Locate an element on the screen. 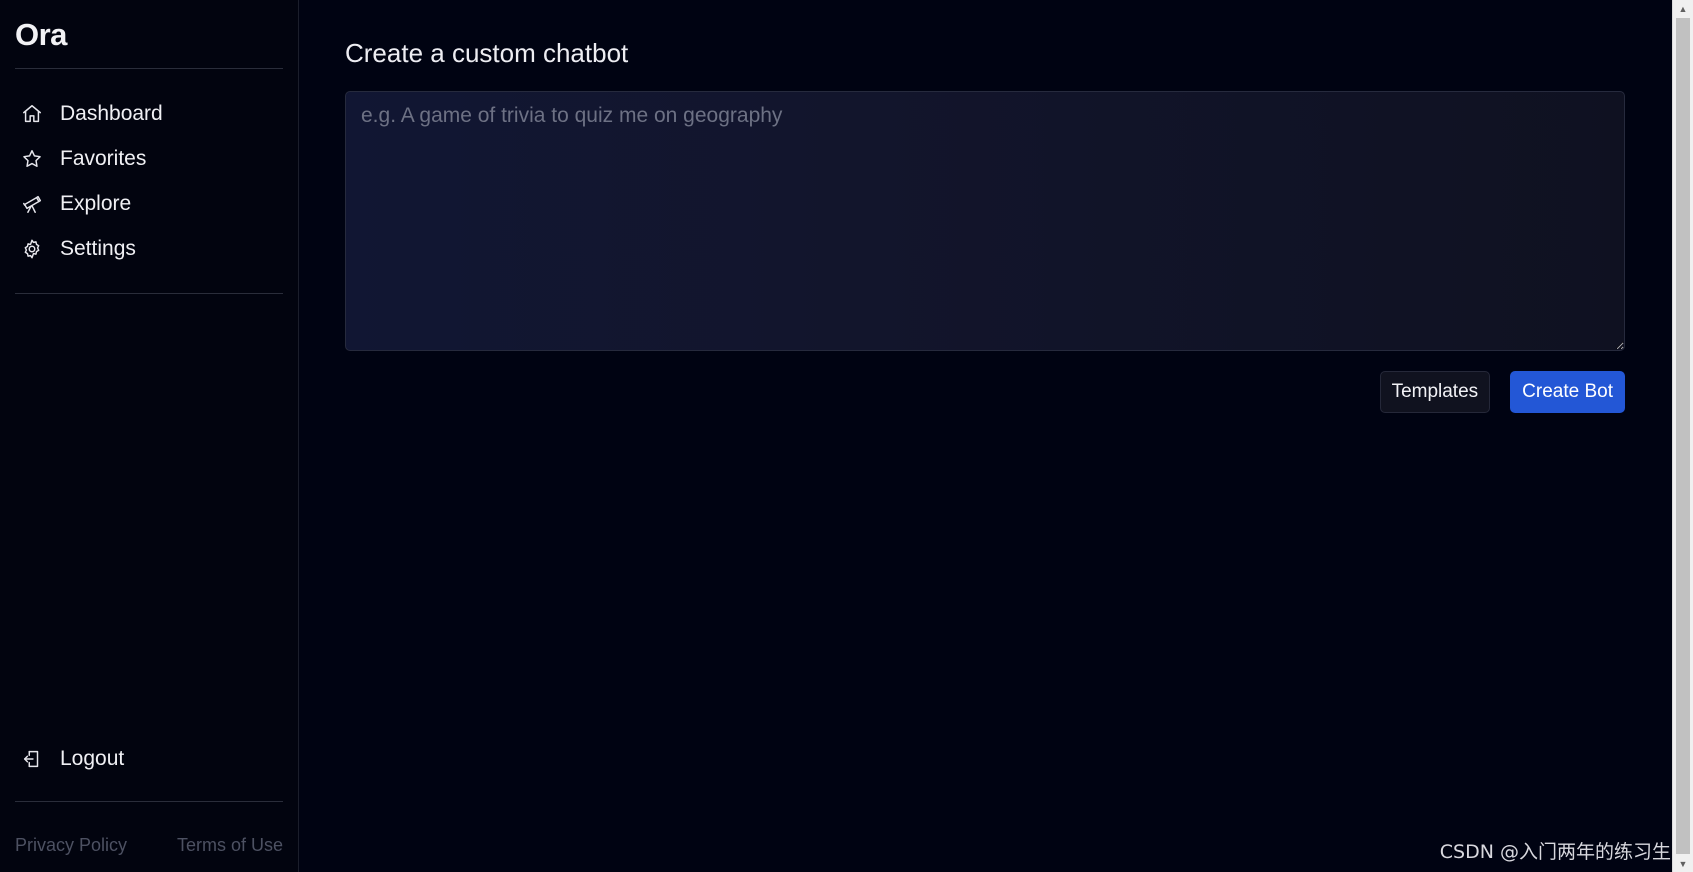 This screenshot has width=1693, height=872. prompt-actions: Templates Create Bot is located at coordinates (985, 392).